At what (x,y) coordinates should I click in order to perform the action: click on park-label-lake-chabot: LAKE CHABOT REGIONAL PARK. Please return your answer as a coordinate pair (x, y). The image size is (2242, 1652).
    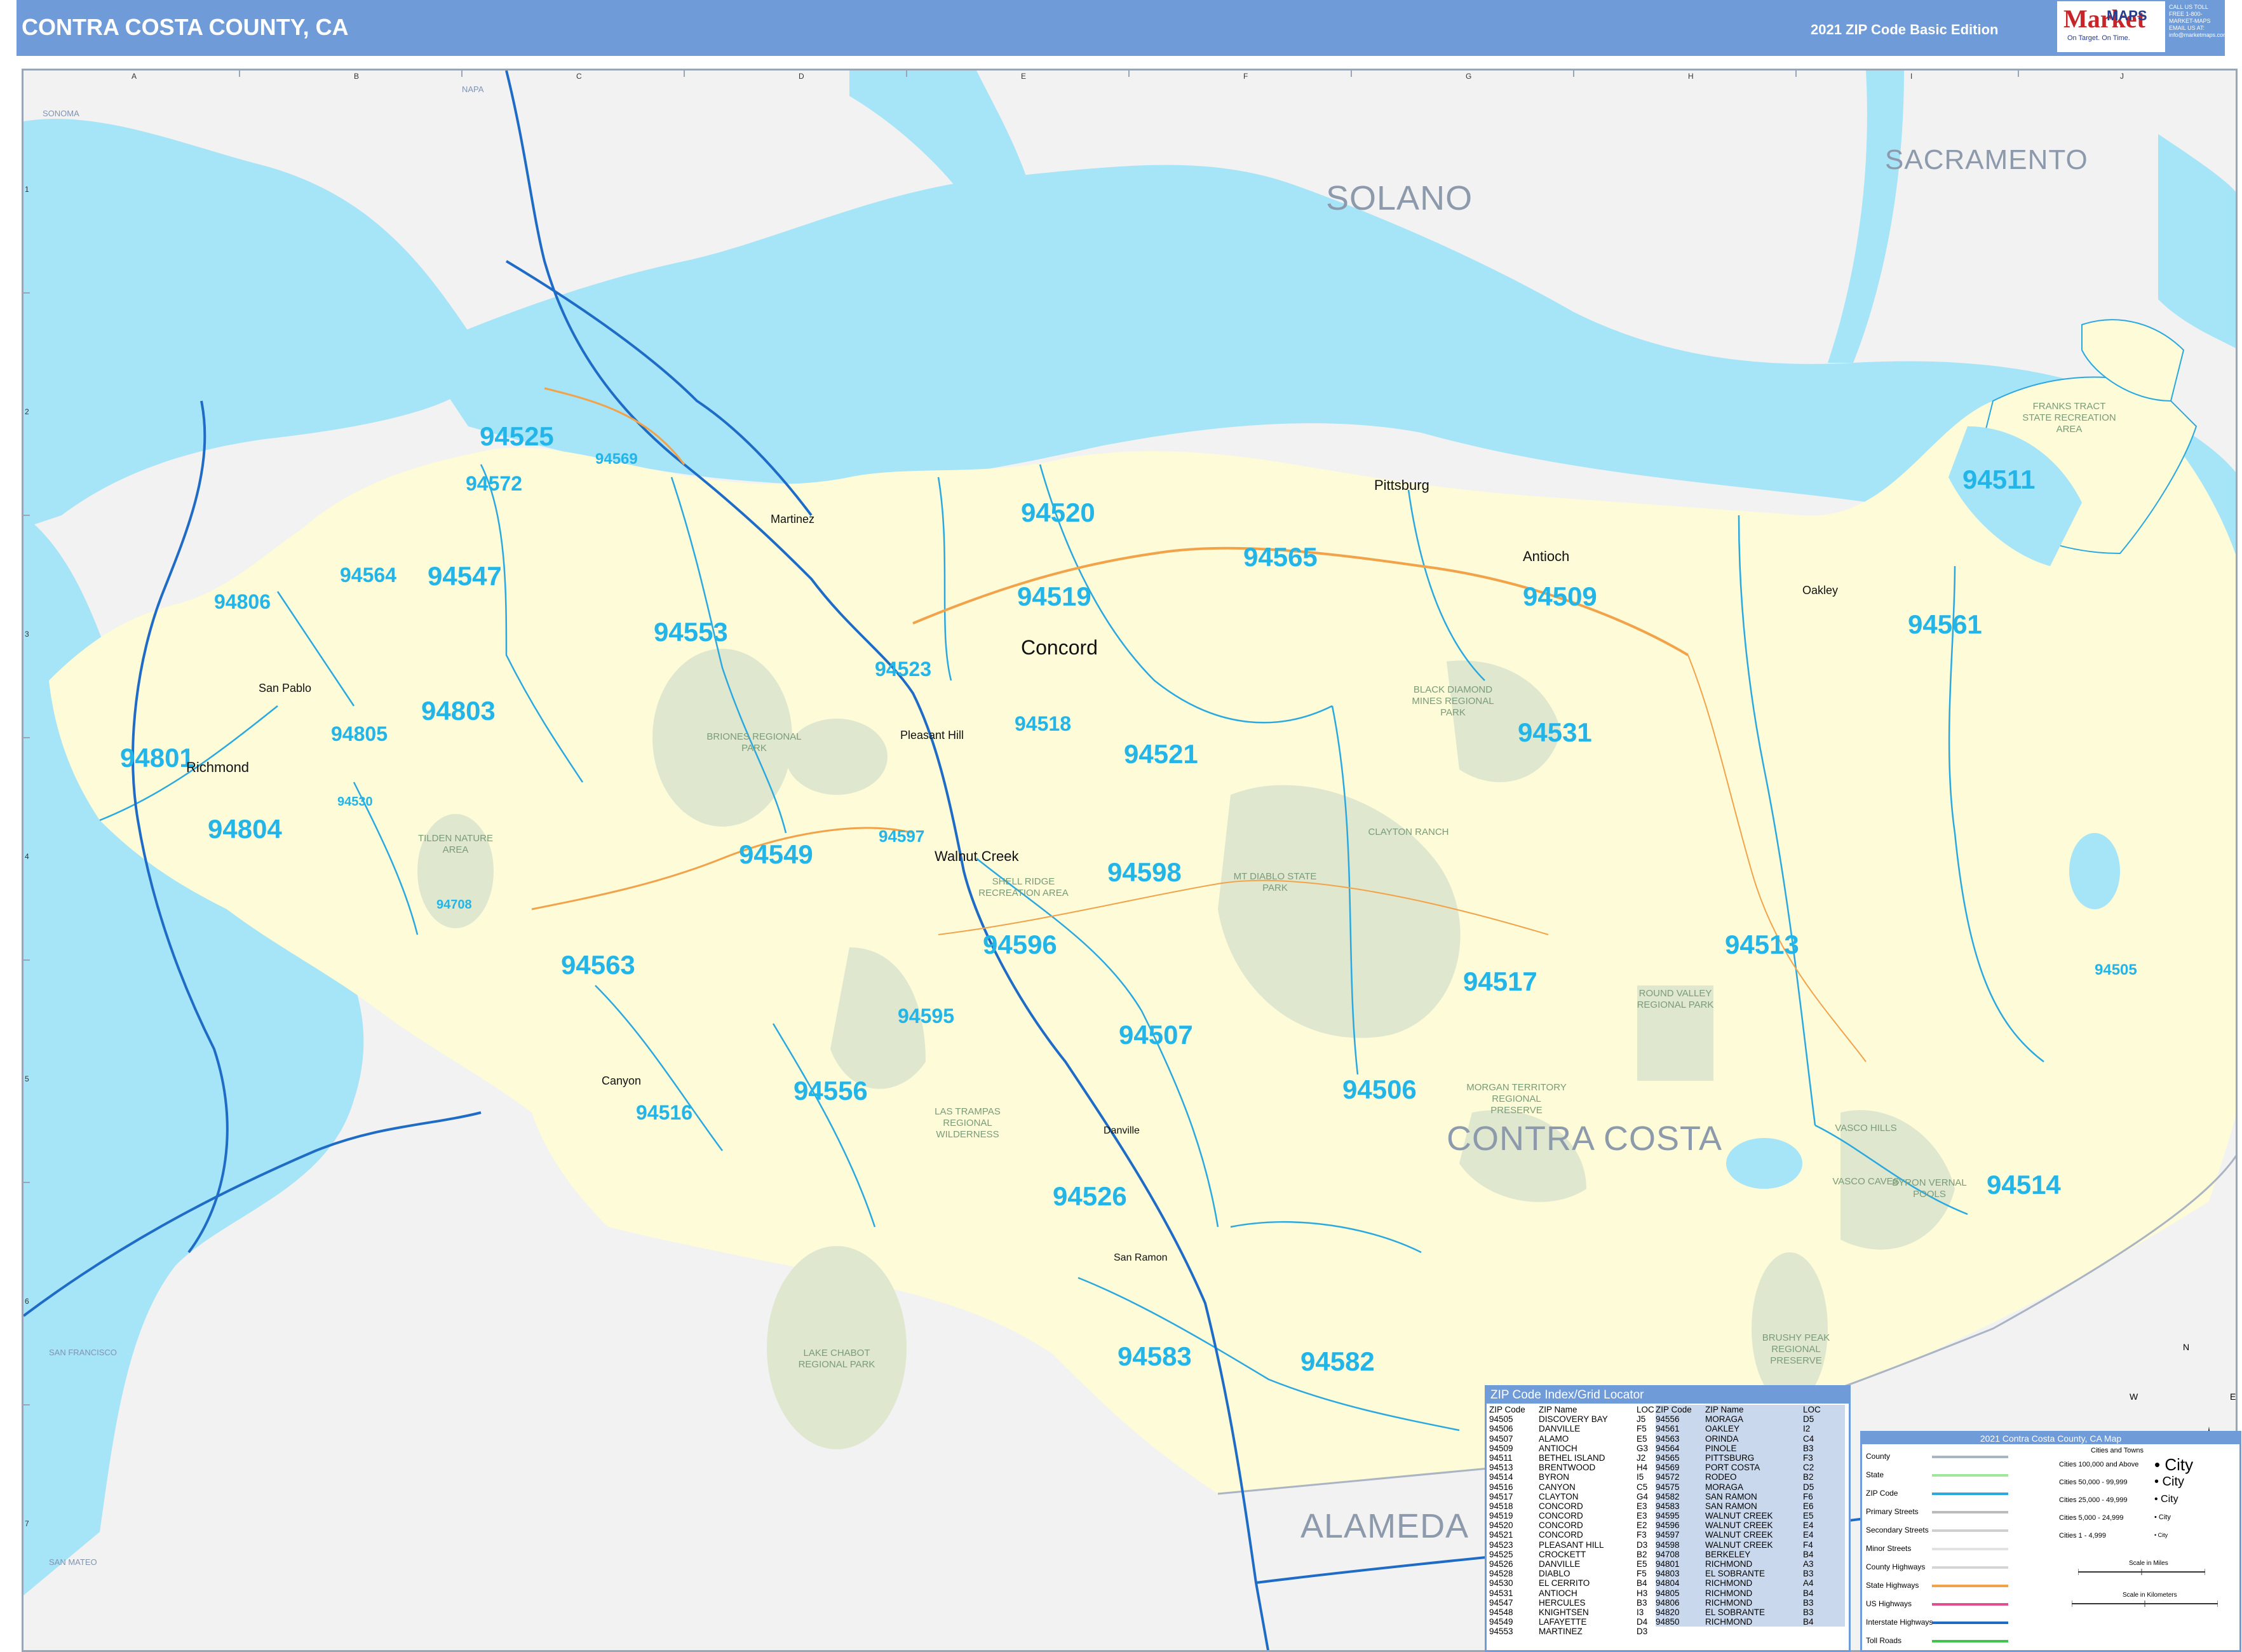
    Looking at the image, I should click on (836, 1359).